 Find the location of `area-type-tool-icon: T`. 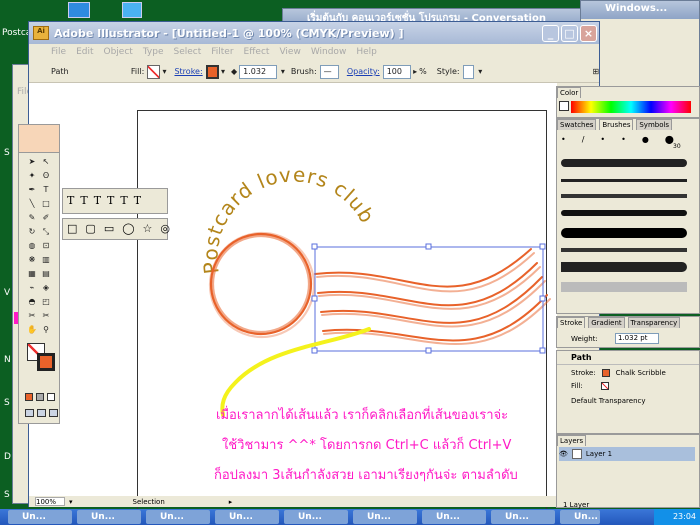

area-type-tool-icon: T is located at coordinates (83, 200).